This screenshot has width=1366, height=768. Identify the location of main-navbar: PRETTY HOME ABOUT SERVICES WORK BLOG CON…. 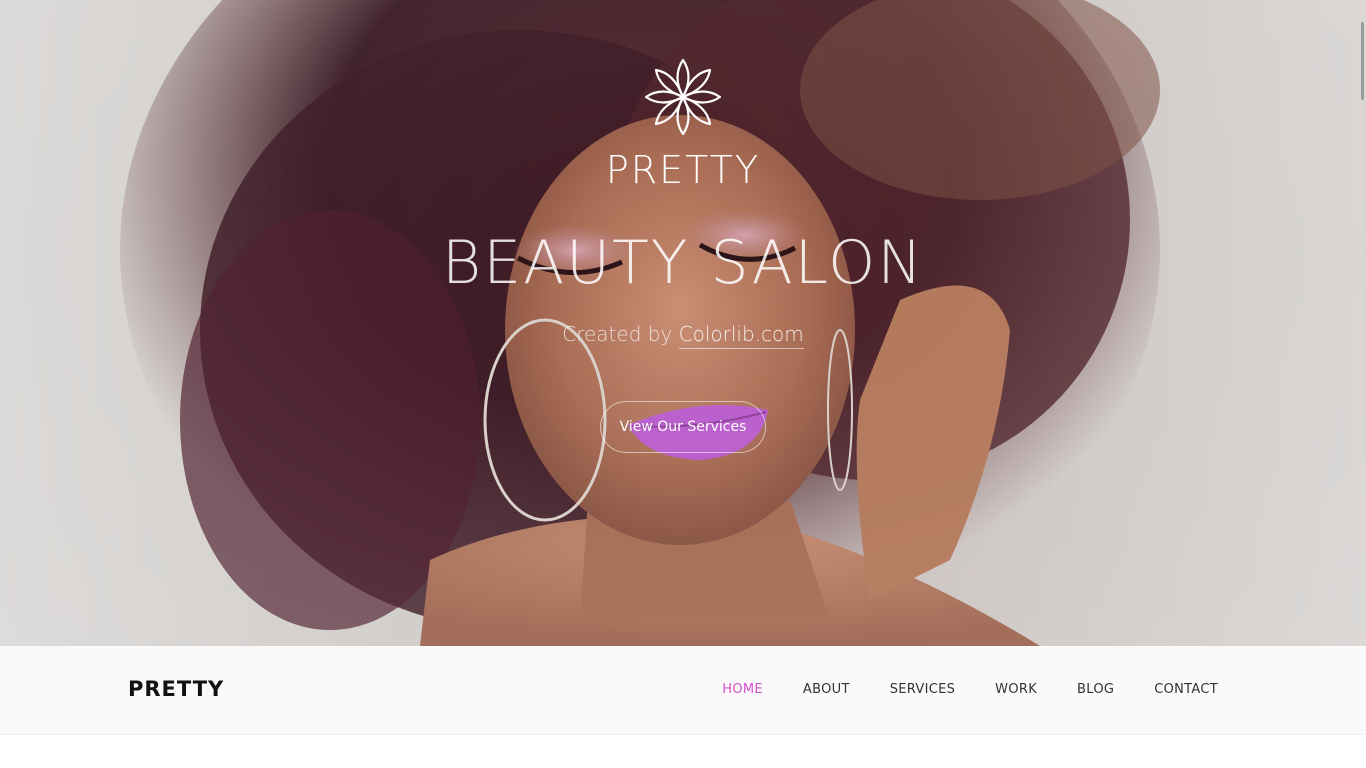
(683, 690).